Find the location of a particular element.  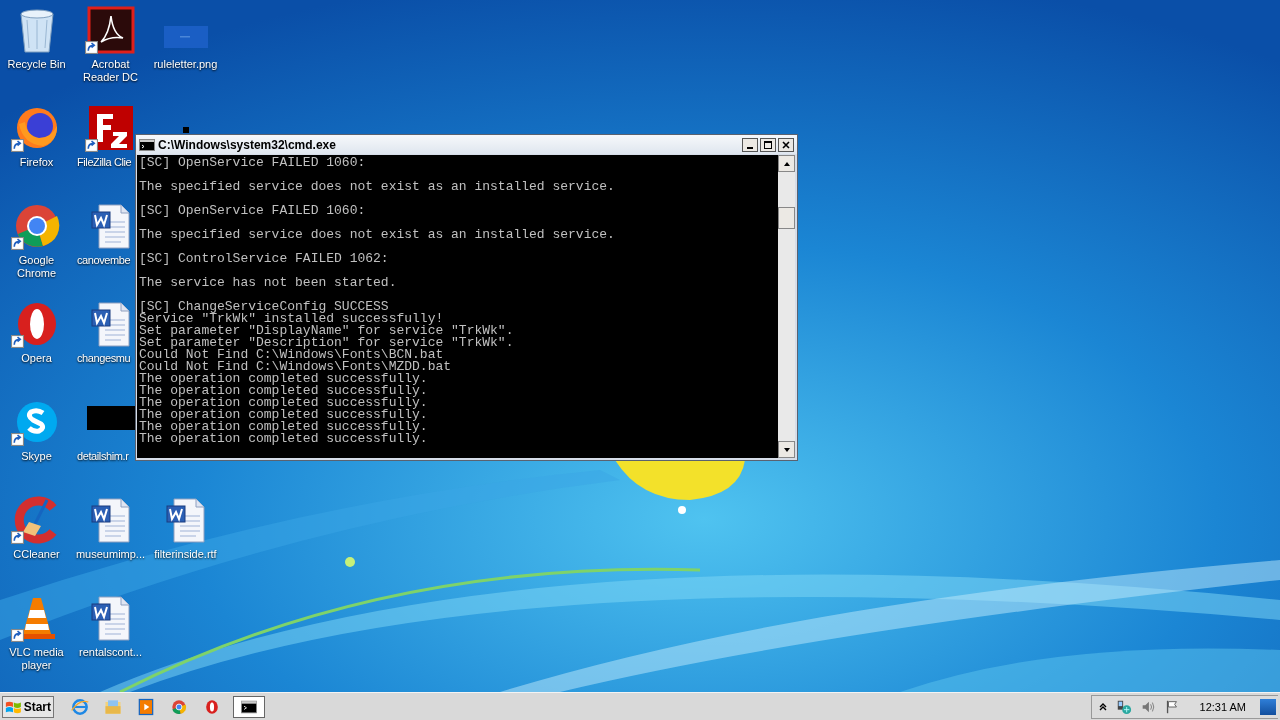

minimize-button is located at coordinates (750, 144).